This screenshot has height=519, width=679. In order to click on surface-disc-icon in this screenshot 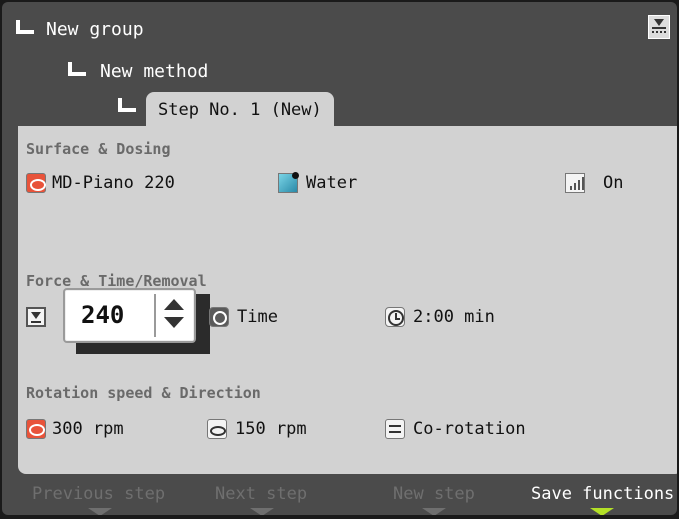, I will do `click(36, 183)`.